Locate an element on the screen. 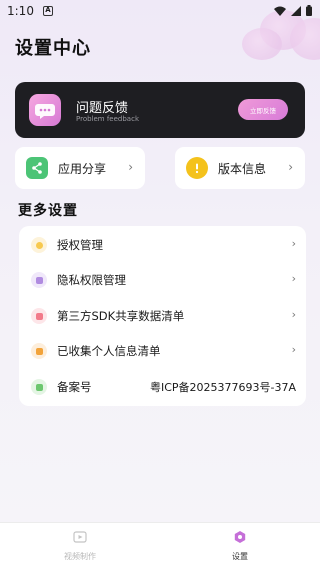  section-title: 更多设置 is located at coordinates (48, 211).